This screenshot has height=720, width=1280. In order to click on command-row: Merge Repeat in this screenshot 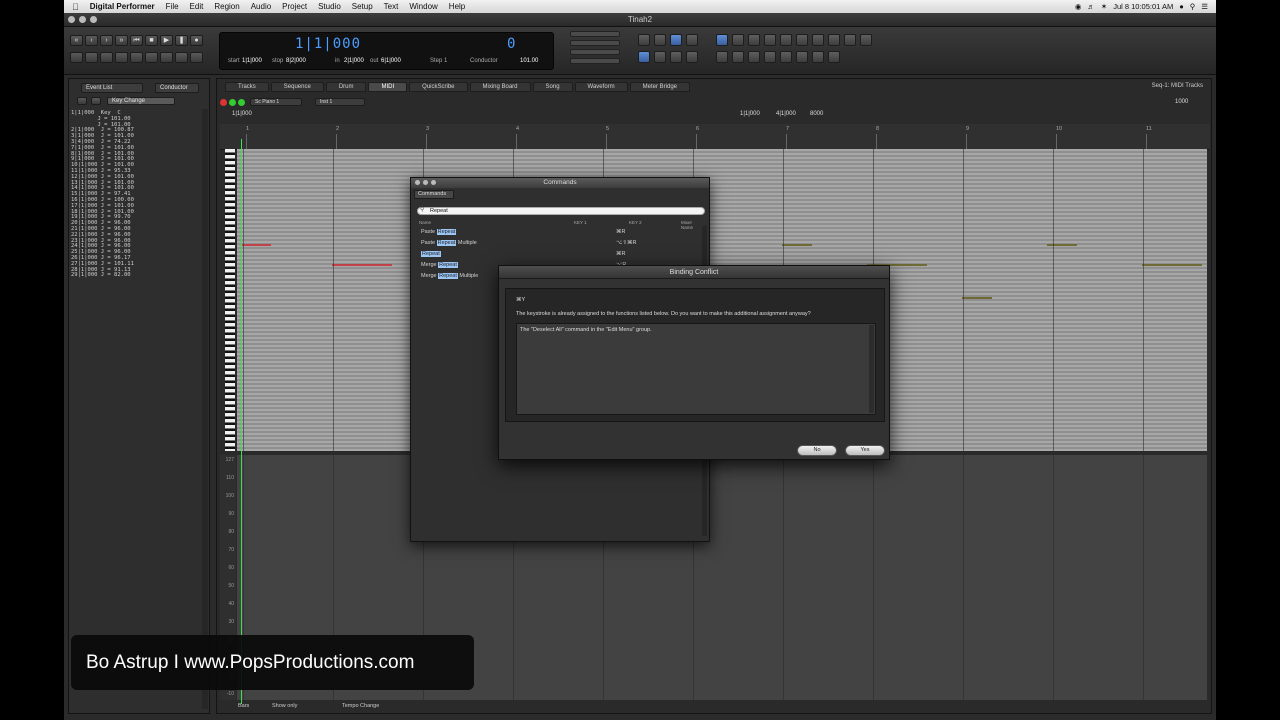, I will do `click(439, 265)`.